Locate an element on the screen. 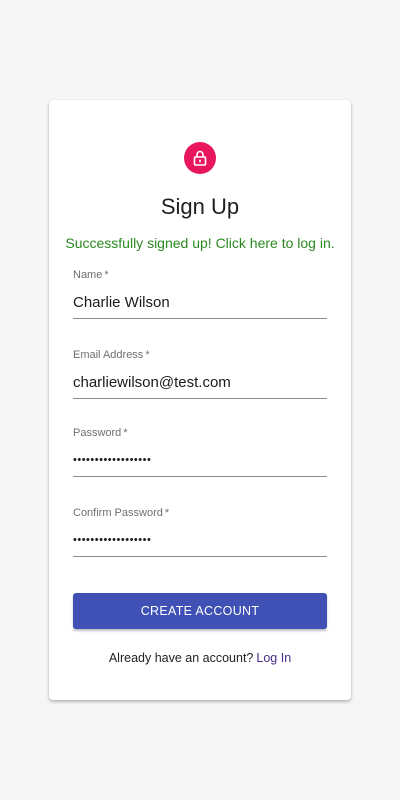 Image resolution: width=400 pixels, height=800 pixels. lock-badge is located at coordinates (200, 158).